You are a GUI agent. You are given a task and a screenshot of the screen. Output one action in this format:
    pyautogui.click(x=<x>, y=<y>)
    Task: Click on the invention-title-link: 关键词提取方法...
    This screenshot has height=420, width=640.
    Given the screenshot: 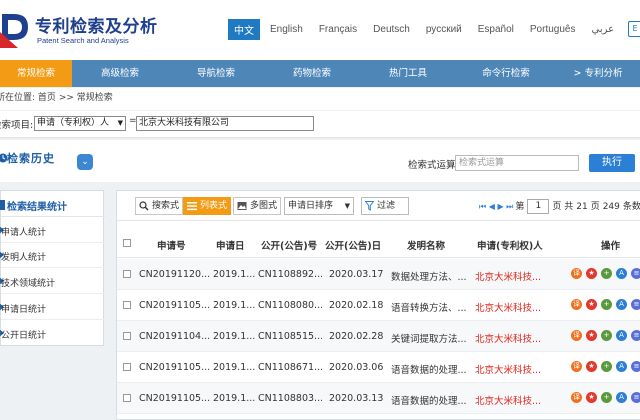 What is the action you would take?
    pyautogui.click(x=432, y=338)
    